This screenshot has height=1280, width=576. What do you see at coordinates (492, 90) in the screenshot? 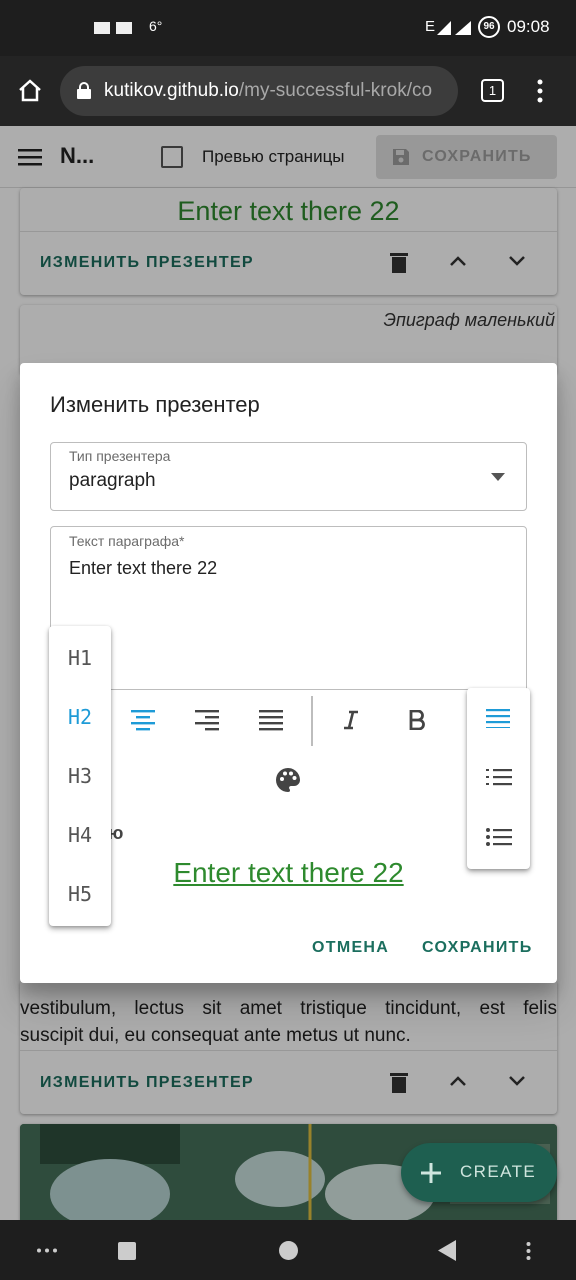
I see `tab-switcher-button: 1` at bounding box center [492, 90].